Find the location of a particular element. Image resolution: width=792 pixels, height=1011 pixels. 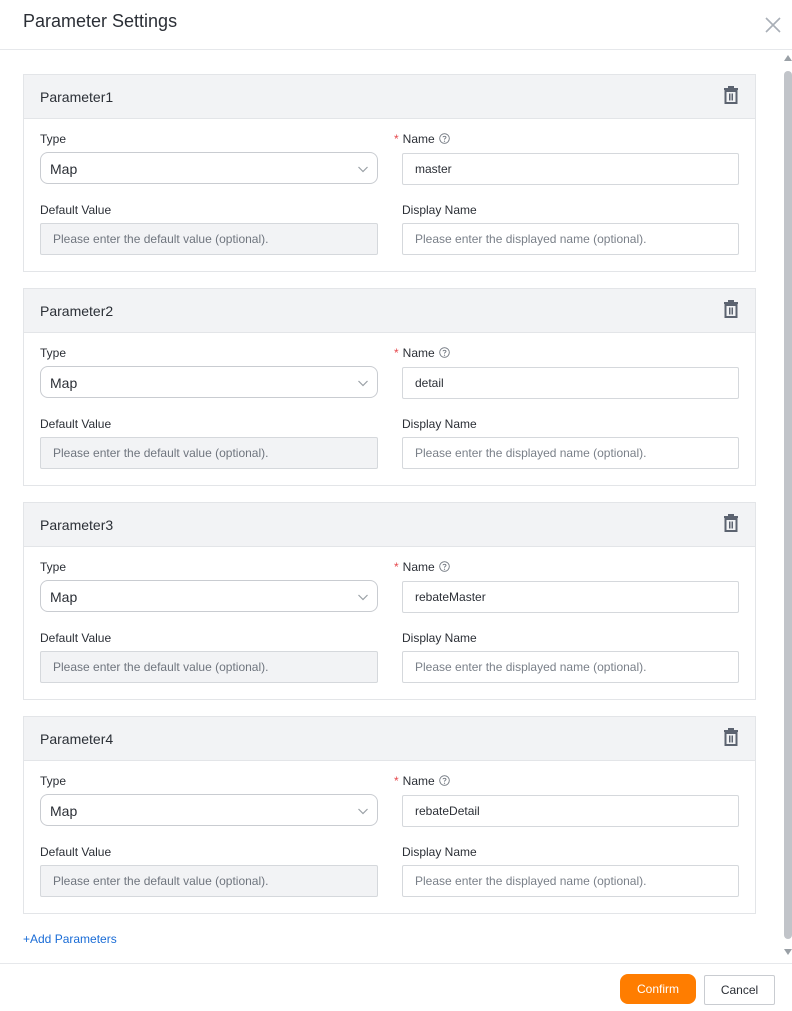

confirm-button: Confirm is located at coordinates (658, 989).